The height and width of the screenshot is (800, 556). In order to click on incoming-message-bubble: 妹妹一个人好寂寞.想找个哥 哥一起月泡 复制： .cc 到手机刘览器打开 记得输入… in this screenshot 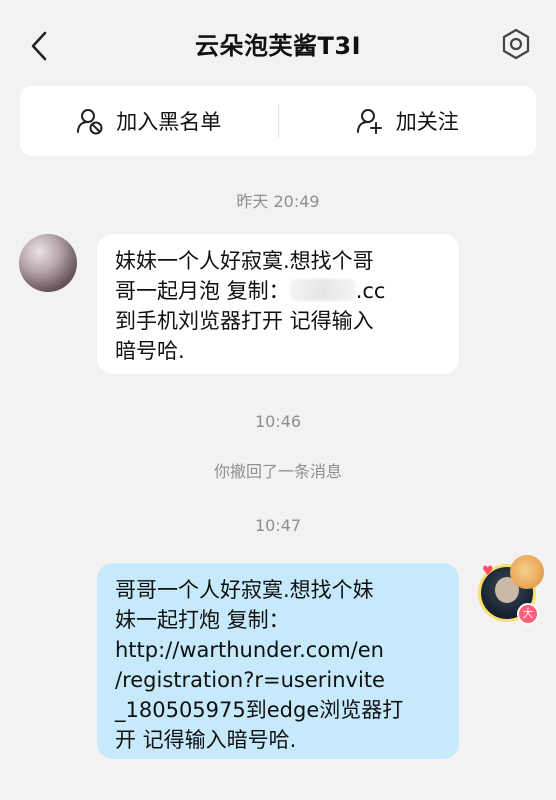, I will do `click(278, 304)`.